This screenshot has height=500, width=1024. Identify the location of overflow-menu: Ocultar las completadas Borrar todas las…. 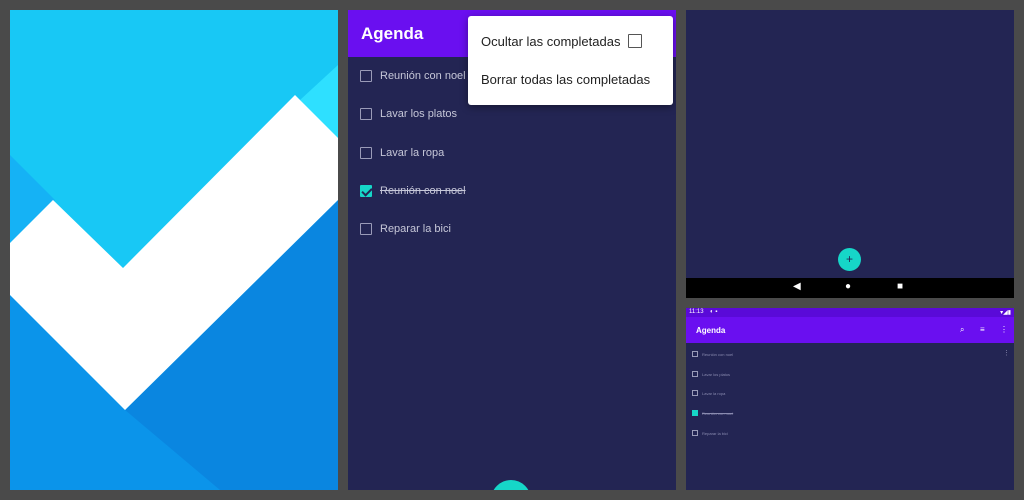
(570, 60).